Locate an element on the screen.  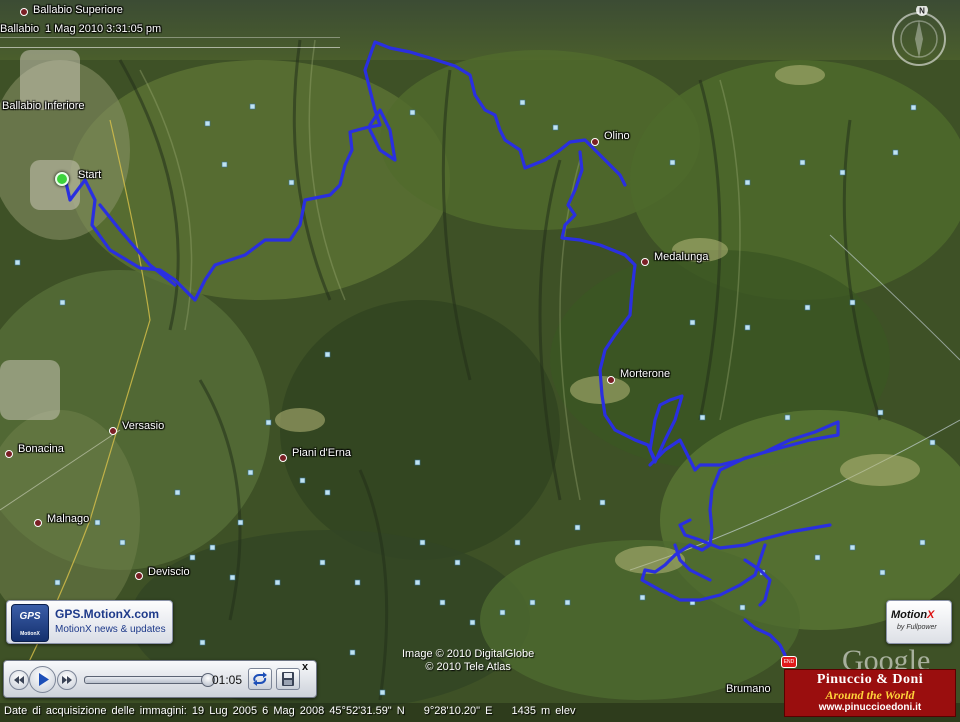
promo-logo-text: GPS is located at coordinates (30, 616).